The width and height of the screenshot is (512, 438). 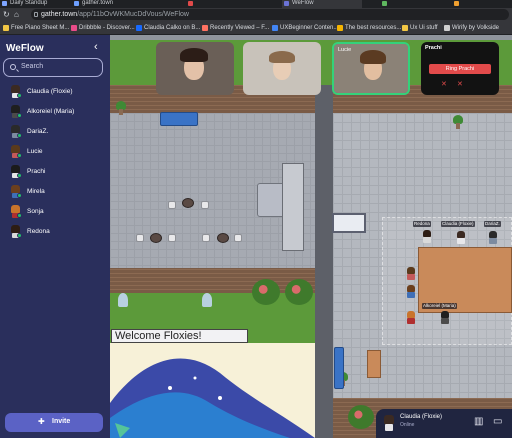 What do you see at coordinates (51, 111) in the screenshot?
I see `member-name: Alkoreiel (Maria)` at bounding box center [51, 111].